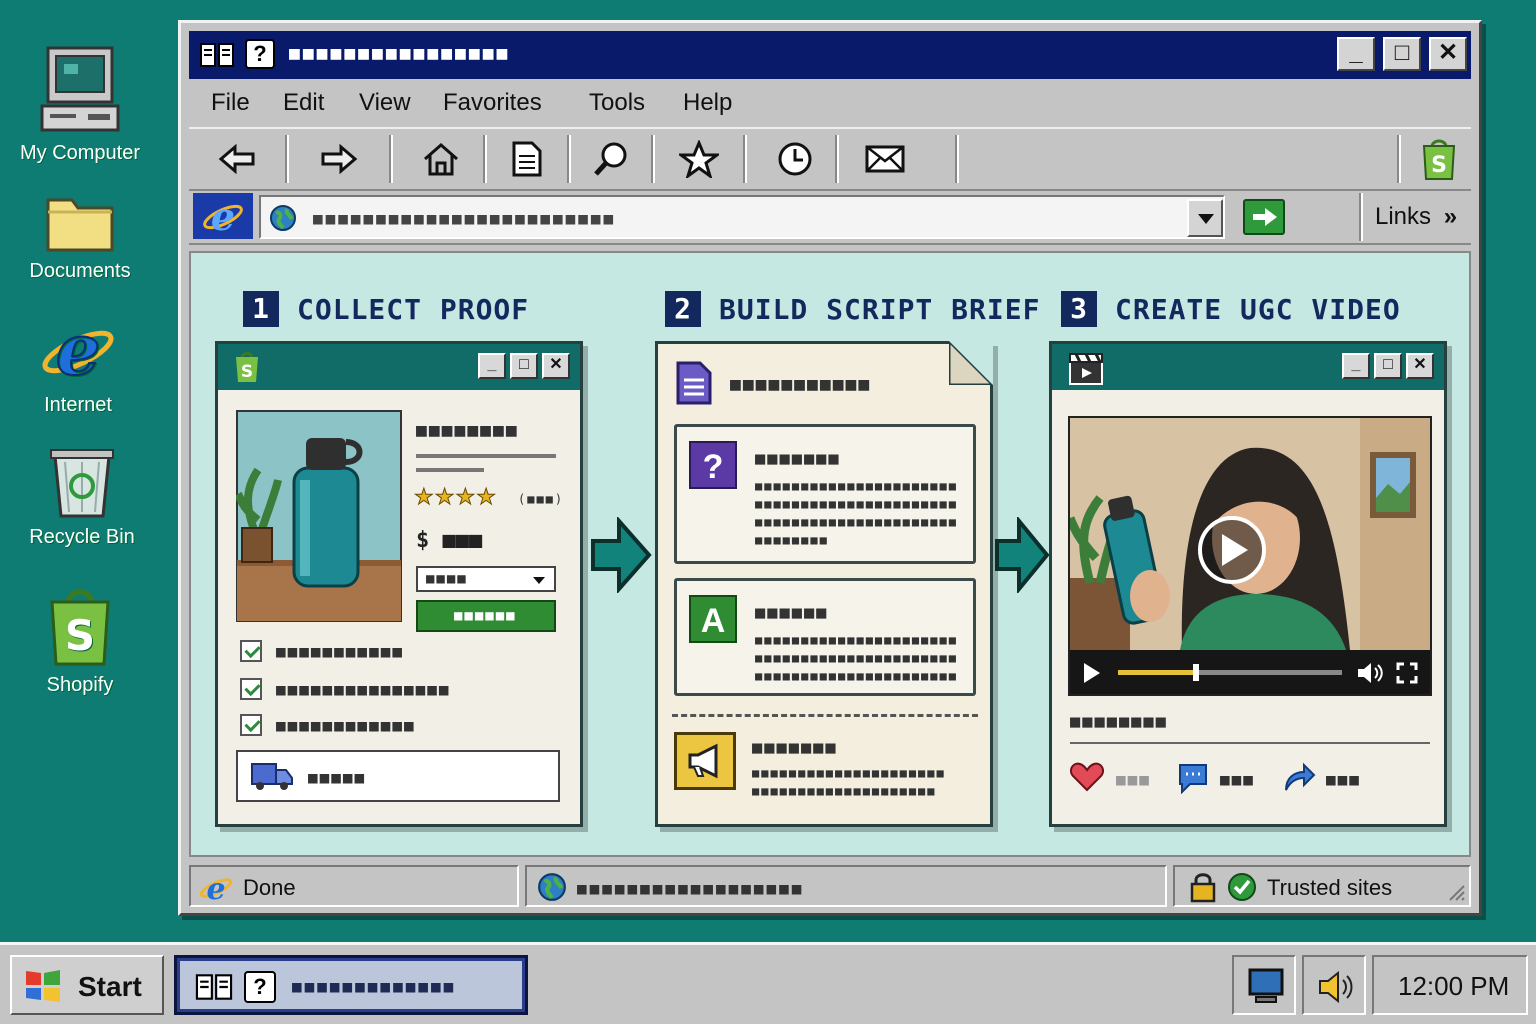 This screenshot has height=1024, width=1536. I want to click on menu-tools: Tools, so click(617, 103).